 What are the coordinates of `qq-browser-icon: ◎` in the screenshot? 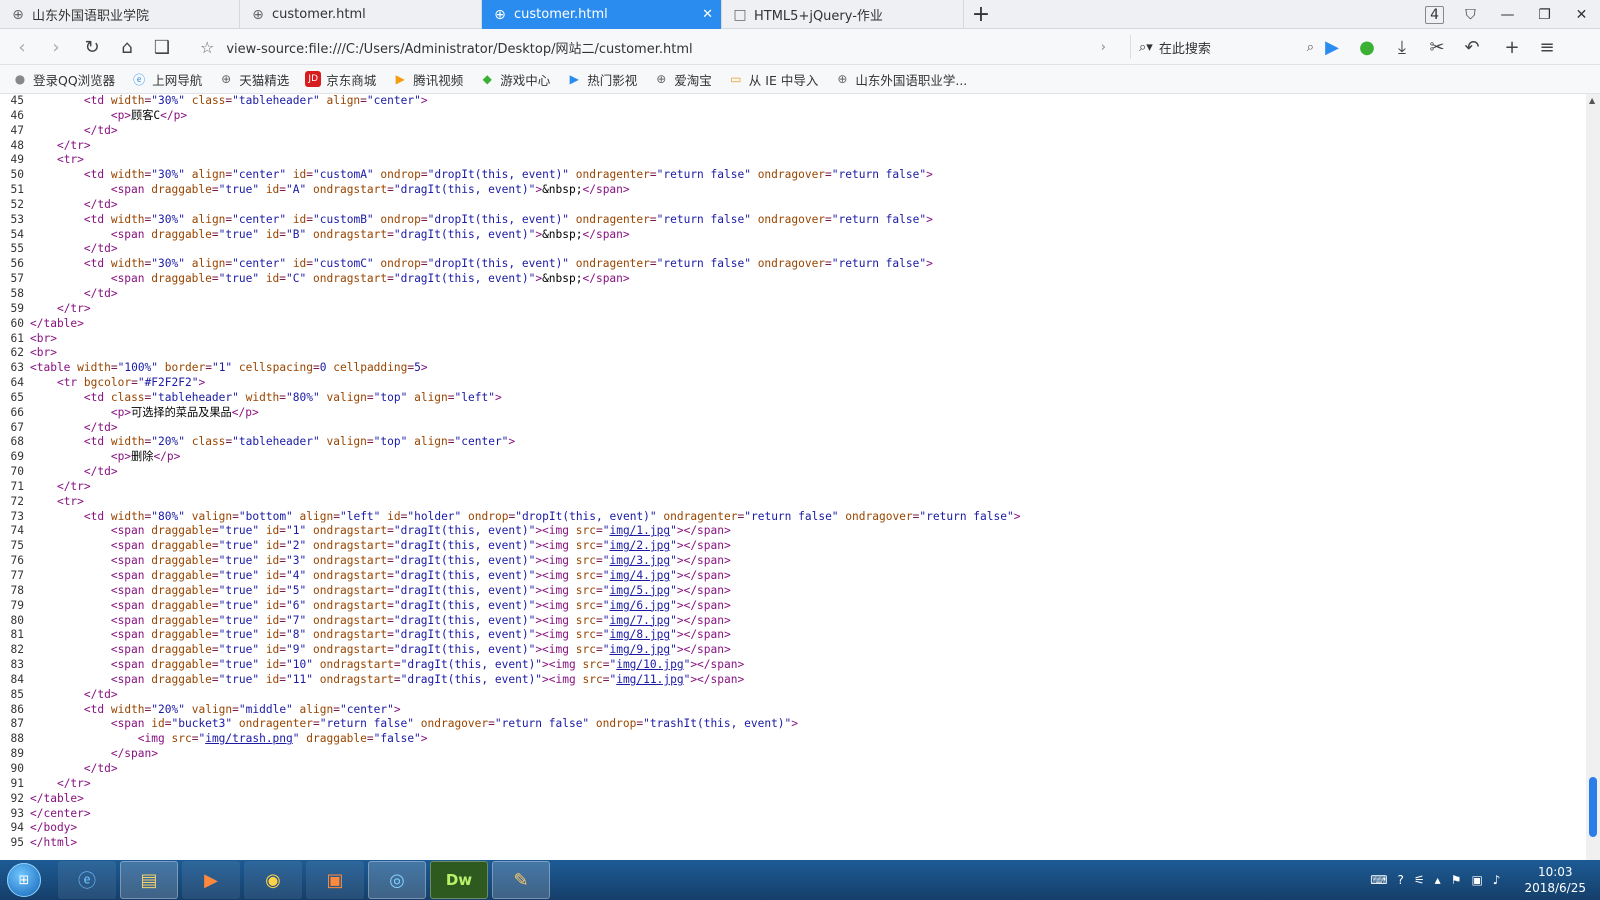 It's located at (397, 880).